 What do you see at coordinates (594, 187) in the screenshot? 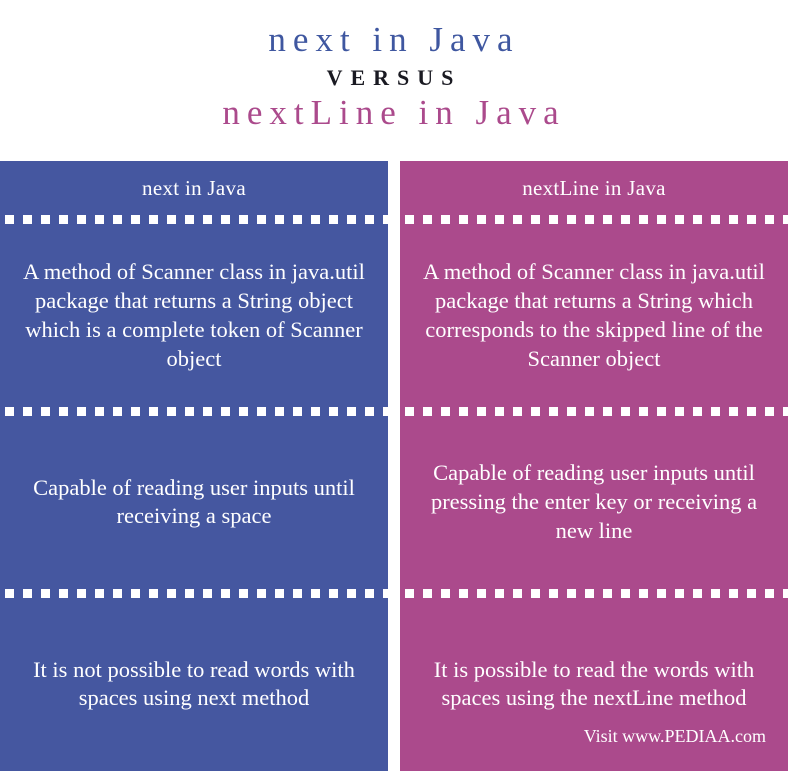
I see `column-heading-right: nextLine in Java` at bounding box center [594, 187].